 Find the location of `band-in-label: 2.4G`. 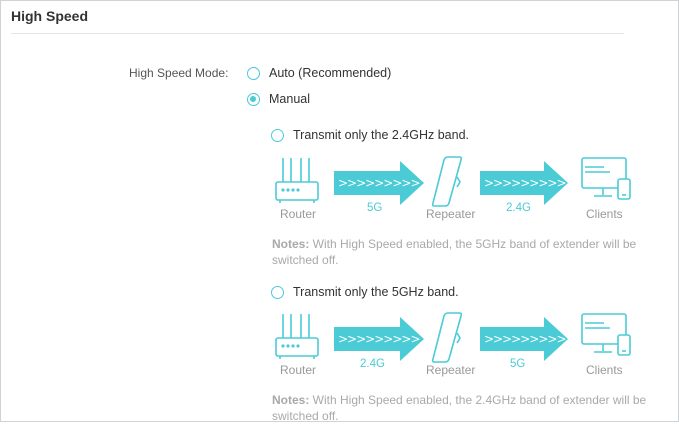

band-in-label: 2.4G is located at coordinates (372, 364).